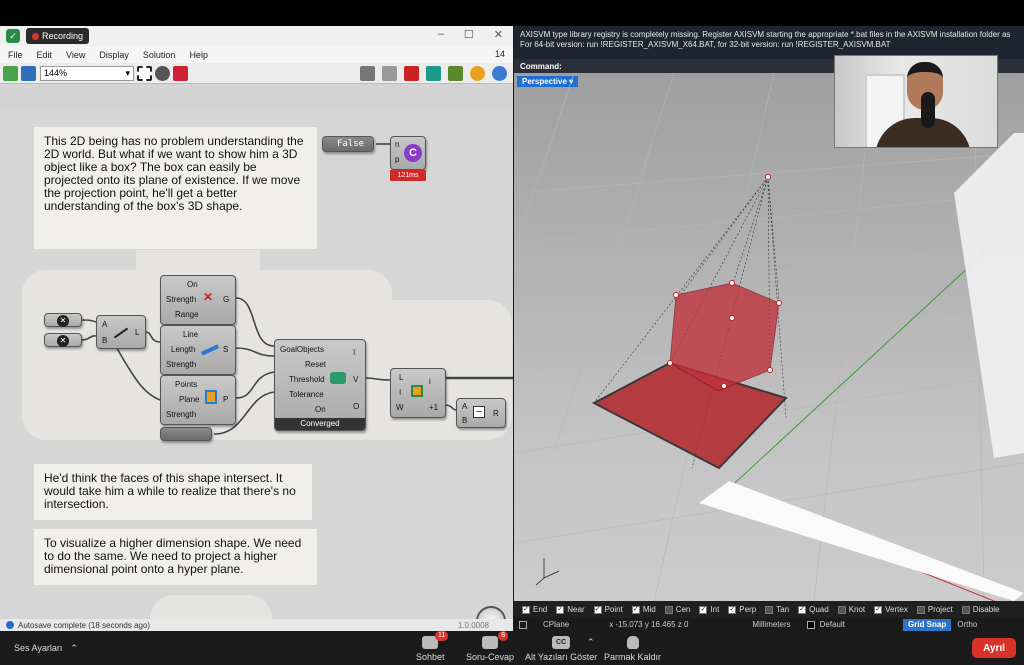  Describe the element at coordinates (608, 609) in the screenshot. I see `snap-point: ✓ Point` at that location.